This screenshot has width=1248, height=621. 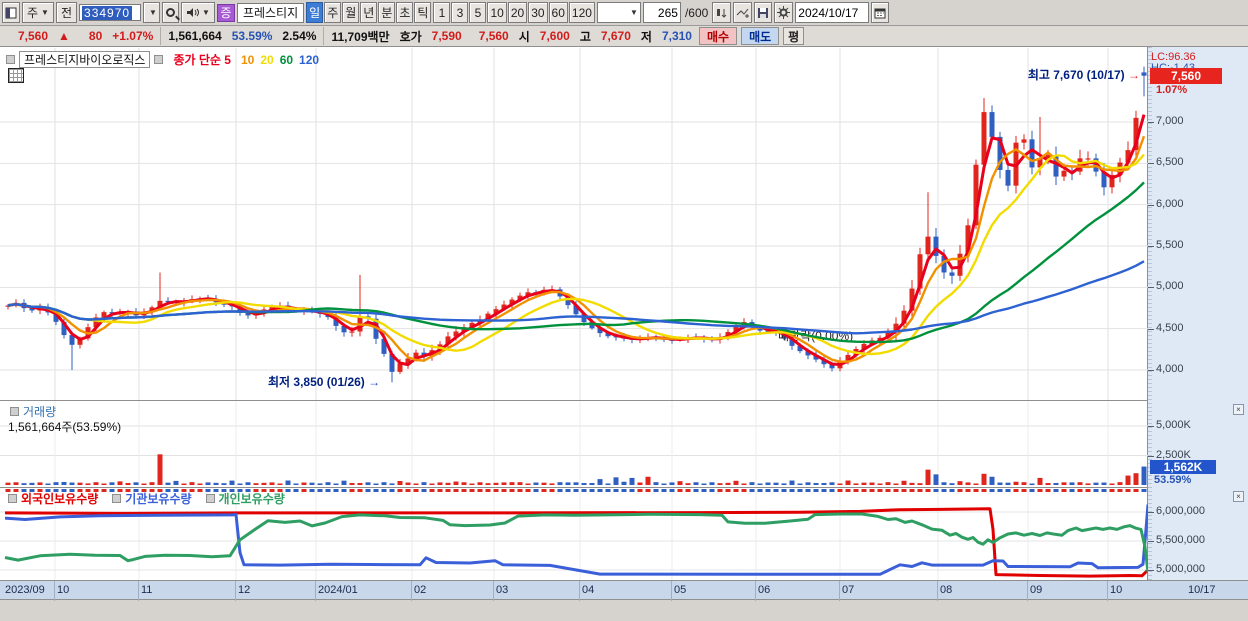 I want to click on x-axis-label: 06, so click(x=764, y=590).